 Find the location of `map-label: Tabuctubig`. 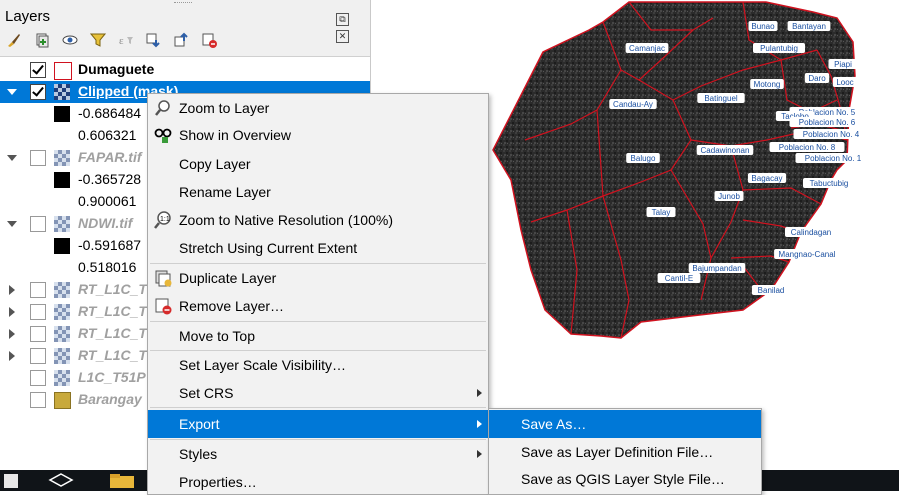

map-label: Tabuctubig is located at coordinates (829, 183).